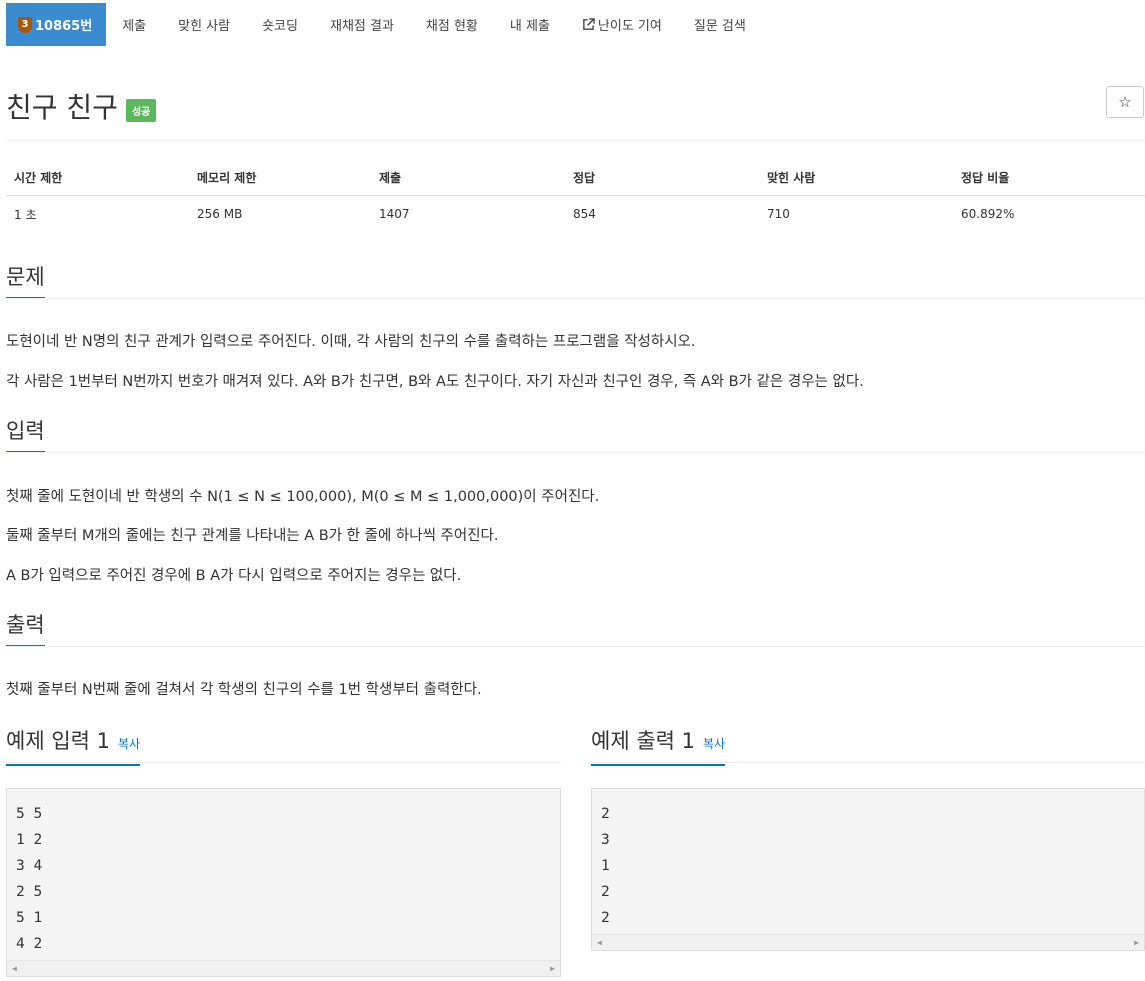 Image resolution: width=1145 pixels, height=981 pixels. I want to click on tab-problem: 3 10865번, so click(56, 24).